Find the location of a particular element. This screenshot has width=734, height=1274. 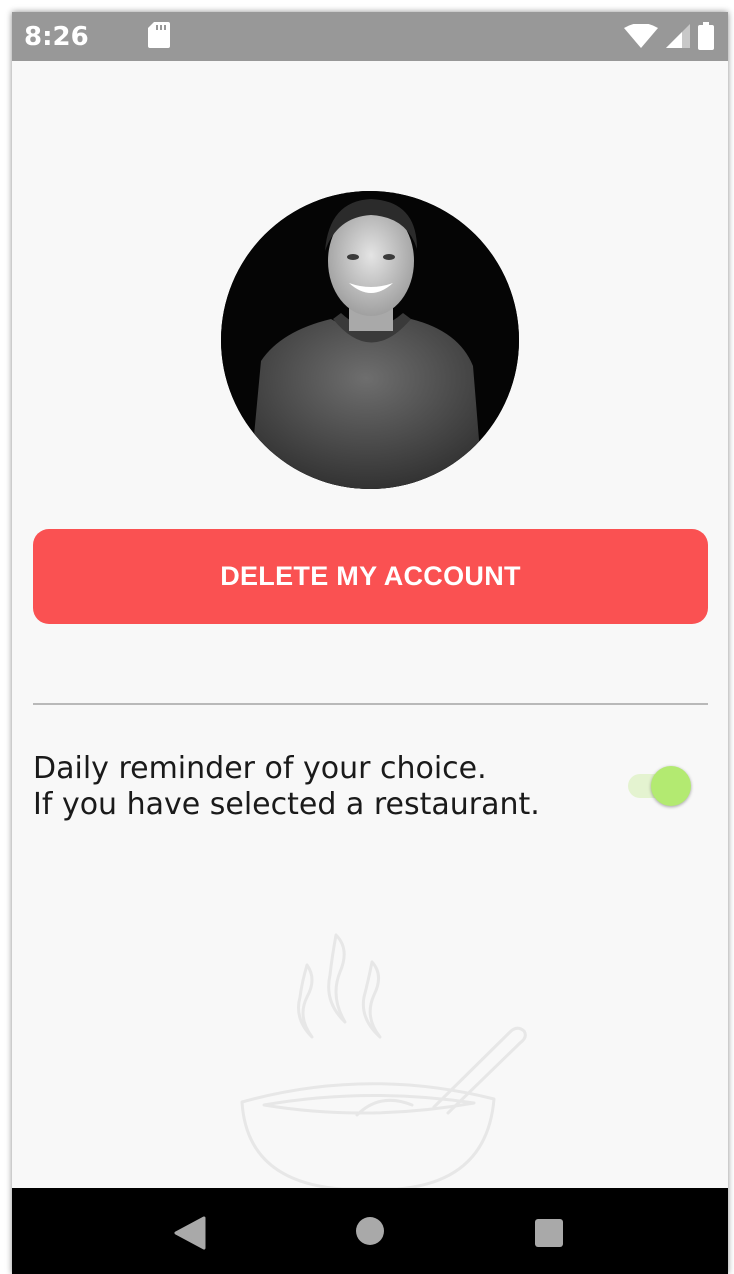

divider is located at coordinates (370, 704).